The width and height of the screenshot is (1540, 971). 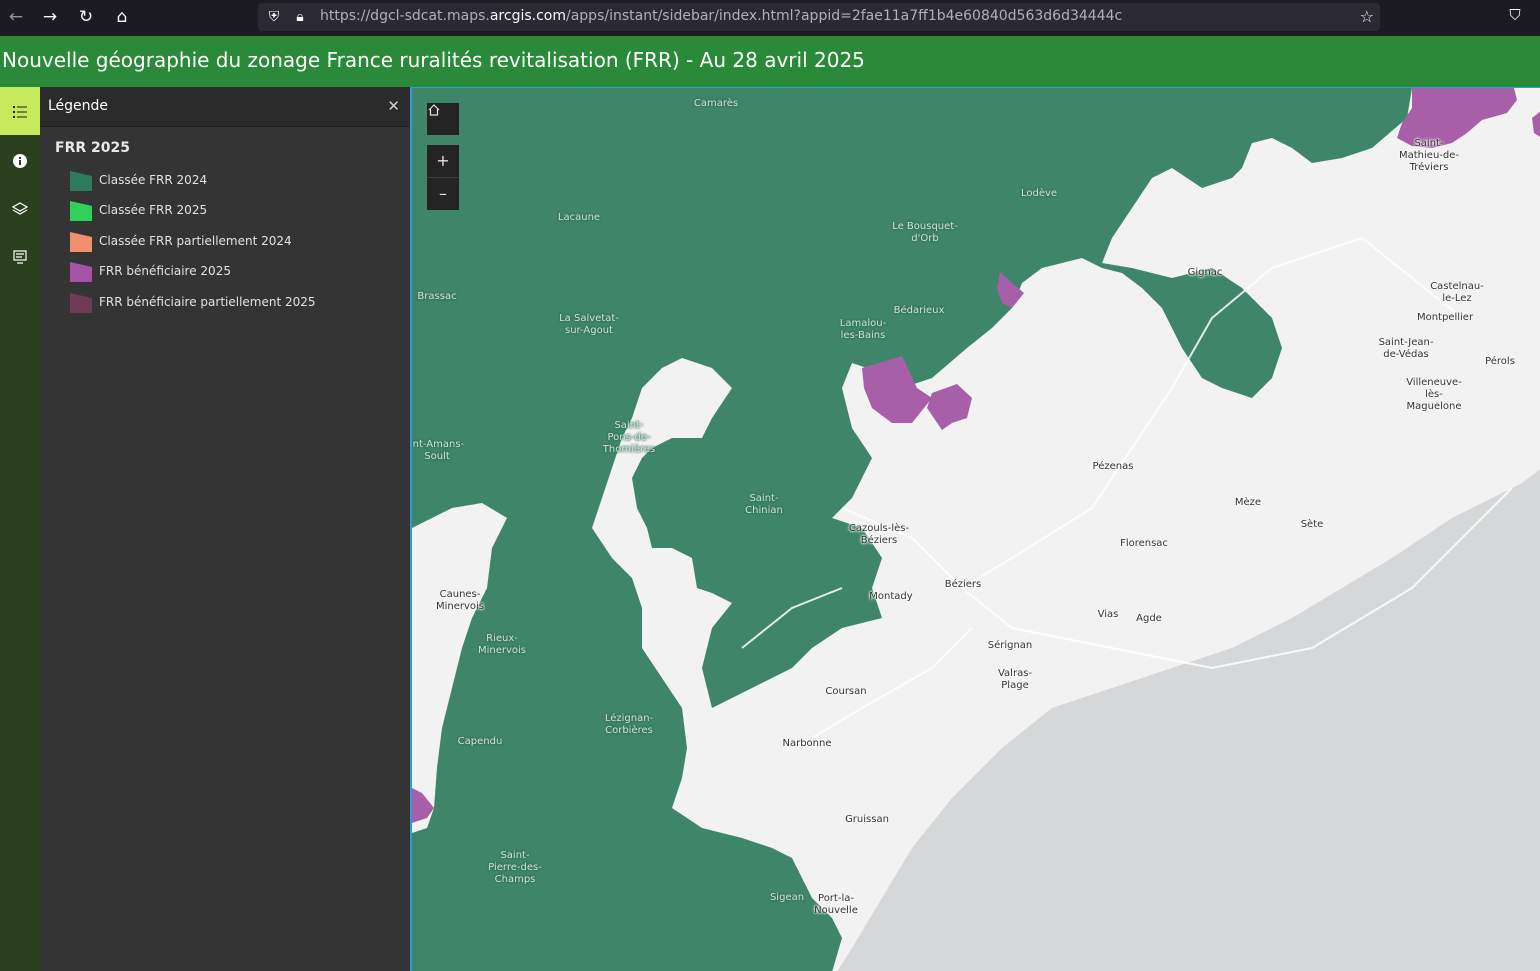 I want to click on place-label: Saint- Pierre-des- Champs, so click(x=515, y=867).